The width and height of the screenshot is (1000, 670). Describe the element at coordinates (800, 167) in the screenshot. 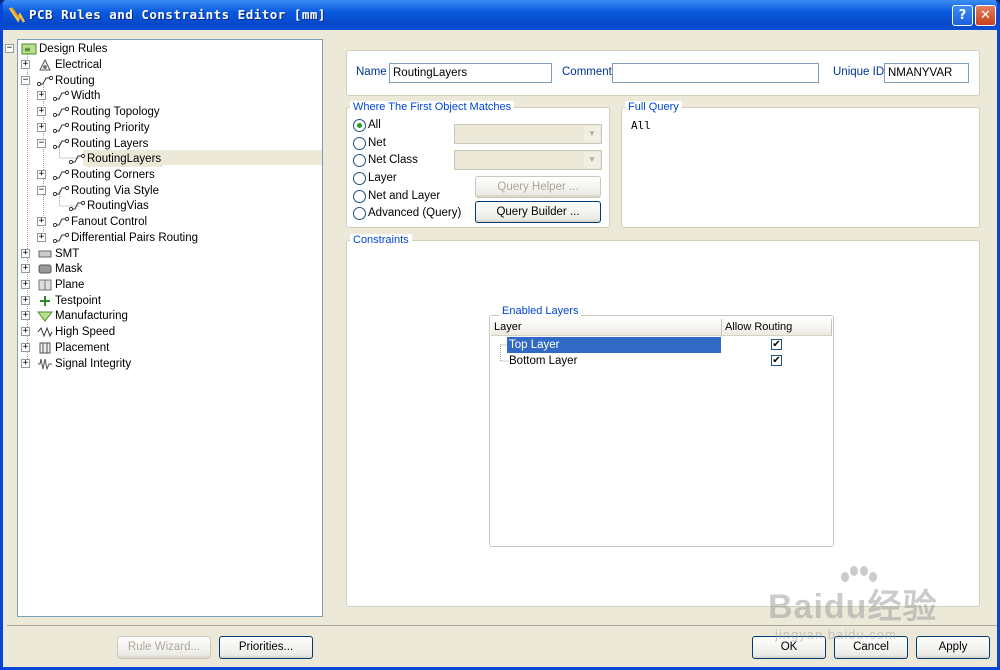

I see `full-query-group` at that location.